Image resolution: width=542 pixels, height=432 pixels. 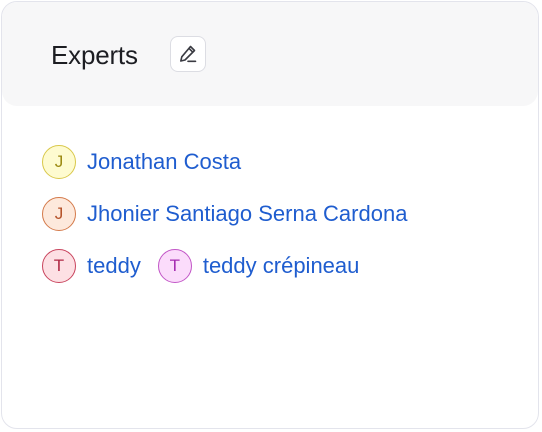 I want to click on expert-row: J Jonathan Costa, so click(x=282, y=162).